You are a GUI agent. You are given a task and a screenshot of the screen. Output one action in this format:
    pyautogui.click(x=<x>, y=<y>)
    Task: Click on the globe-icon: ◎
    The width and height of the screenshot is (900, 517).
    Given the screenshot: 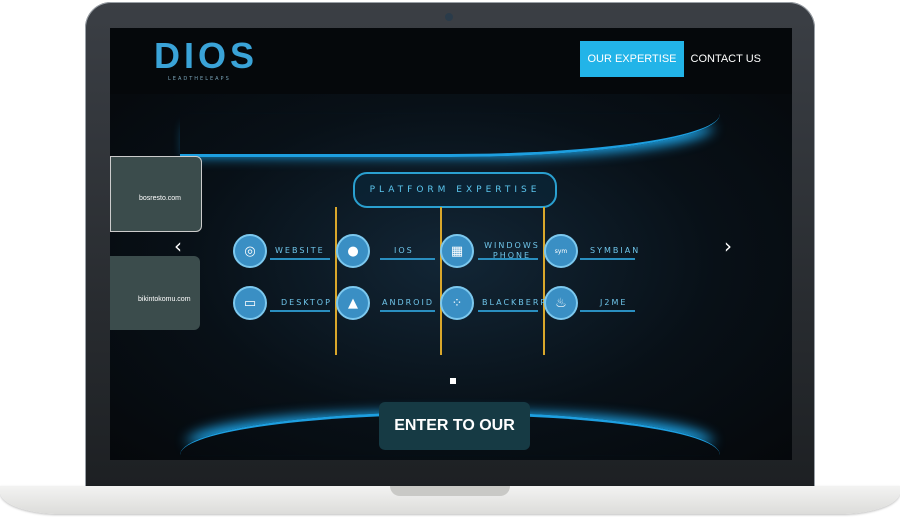 What is the action you would take?
    pyautogui.click(x=250, y=251)
    